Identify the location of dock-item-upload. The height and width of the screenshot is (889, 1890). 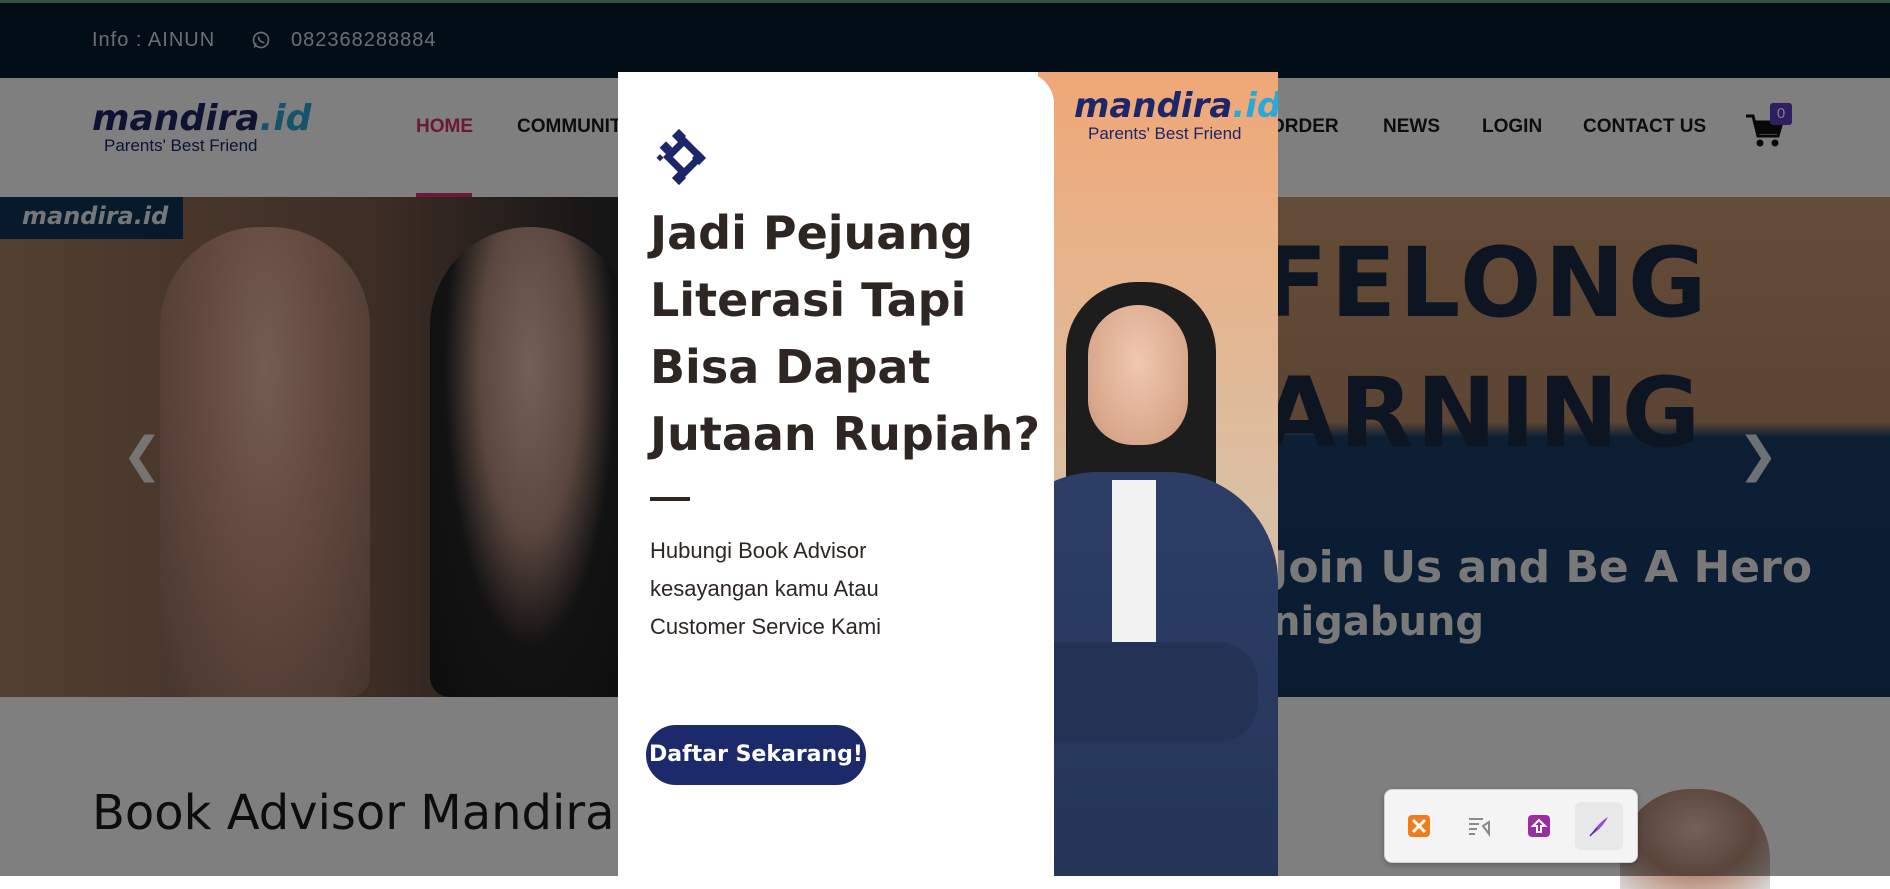
(1539, 826).